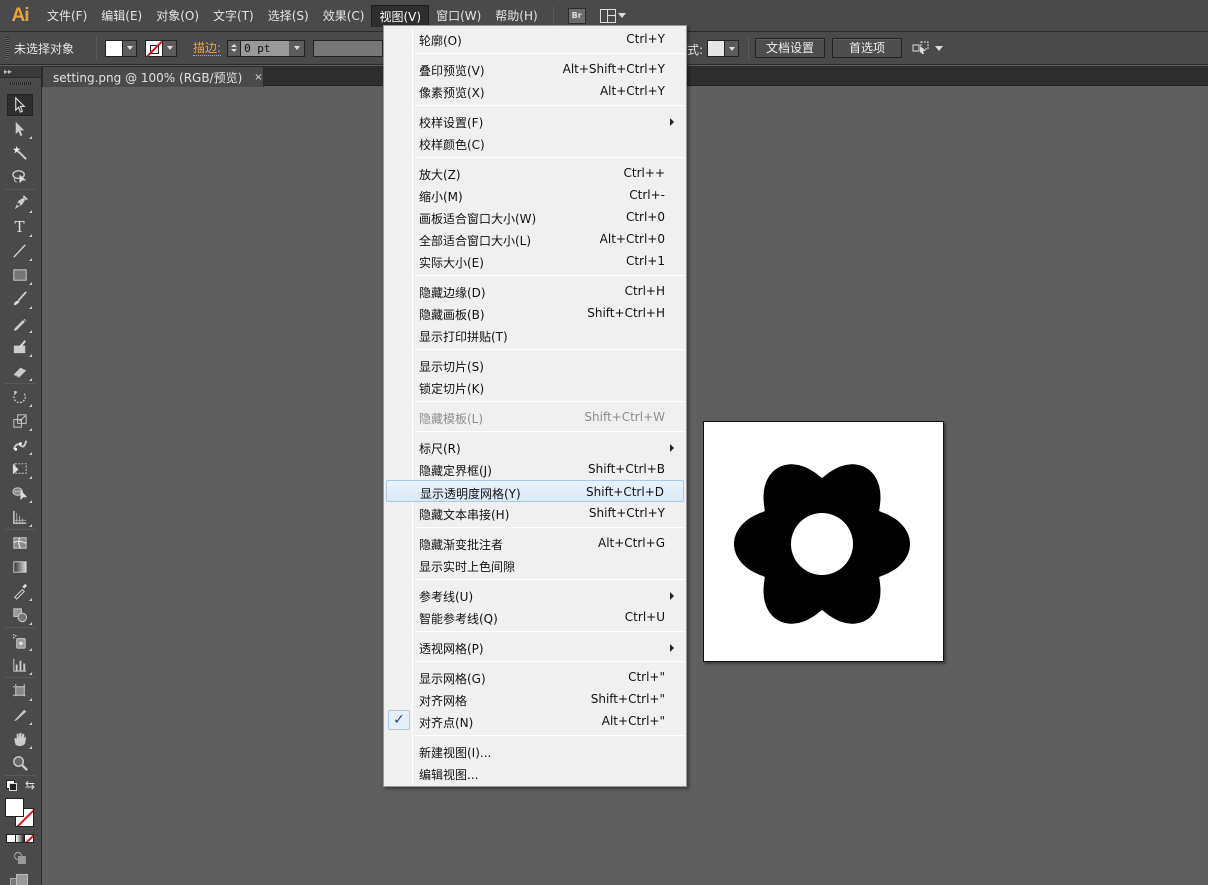 The width and height of the screenshot is (1208, 885). What do you see at coordinates (535, 291) in the screenshot?
I see `menu-item: 隐藏边缘(D) Ctrl+H` at bounding box center [535, 291].